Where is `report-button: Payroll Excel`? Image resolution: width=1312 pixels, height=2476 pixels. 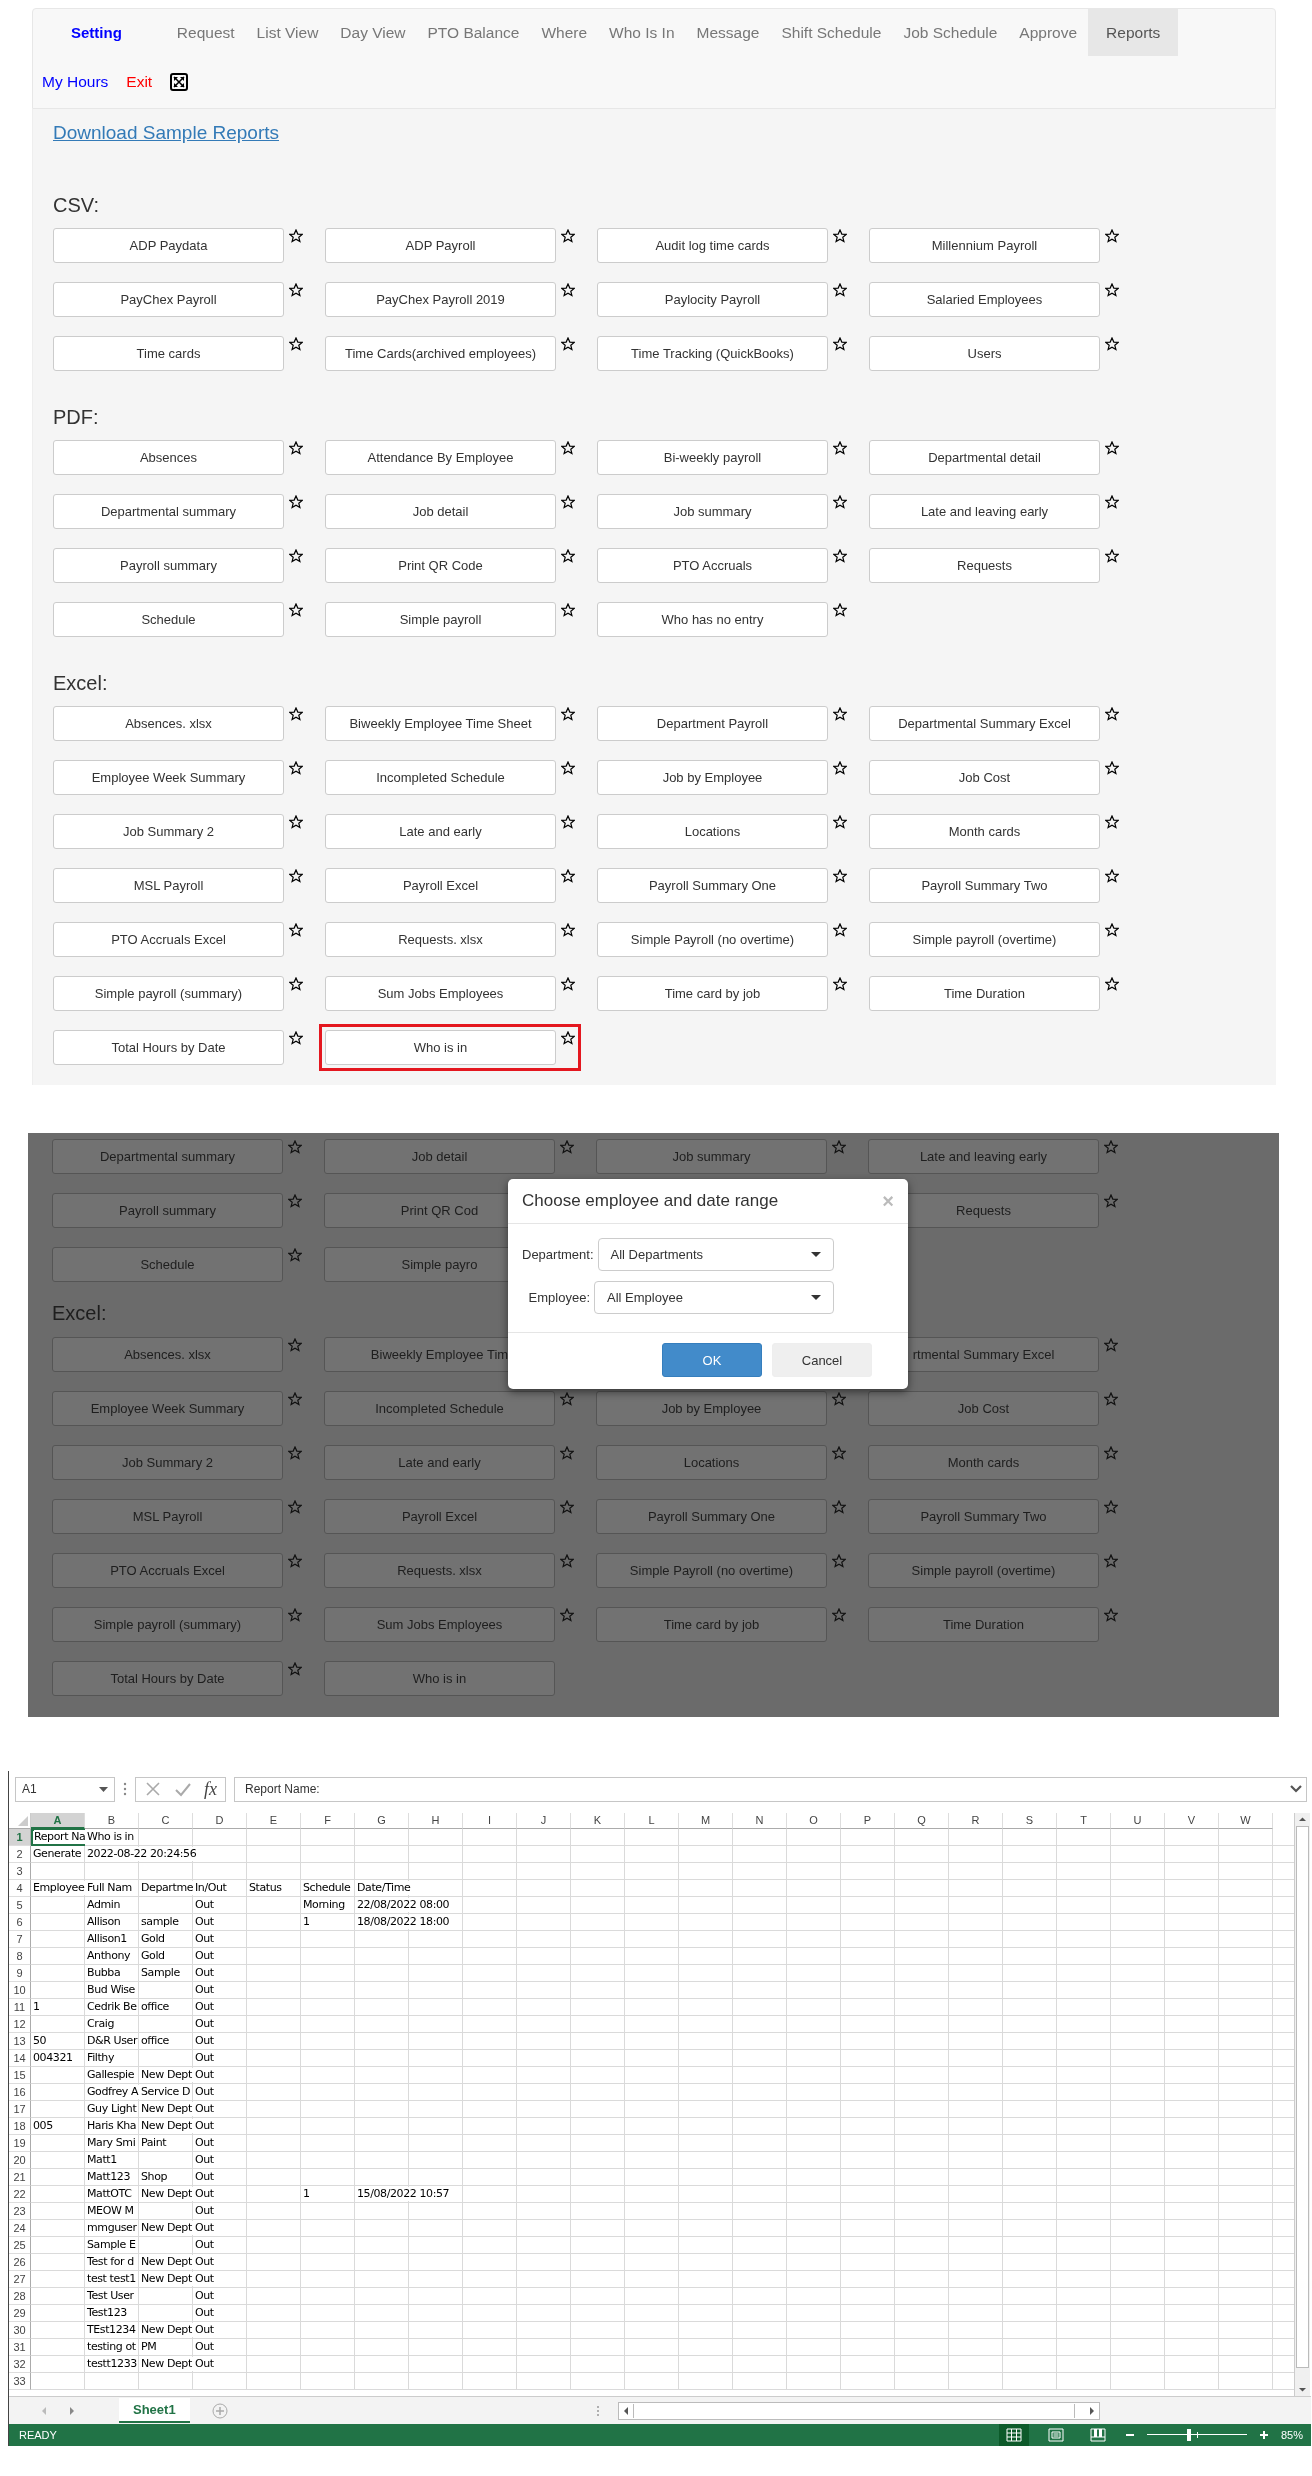 report-button: Payroll Excel is located at coordinates (440, 885).